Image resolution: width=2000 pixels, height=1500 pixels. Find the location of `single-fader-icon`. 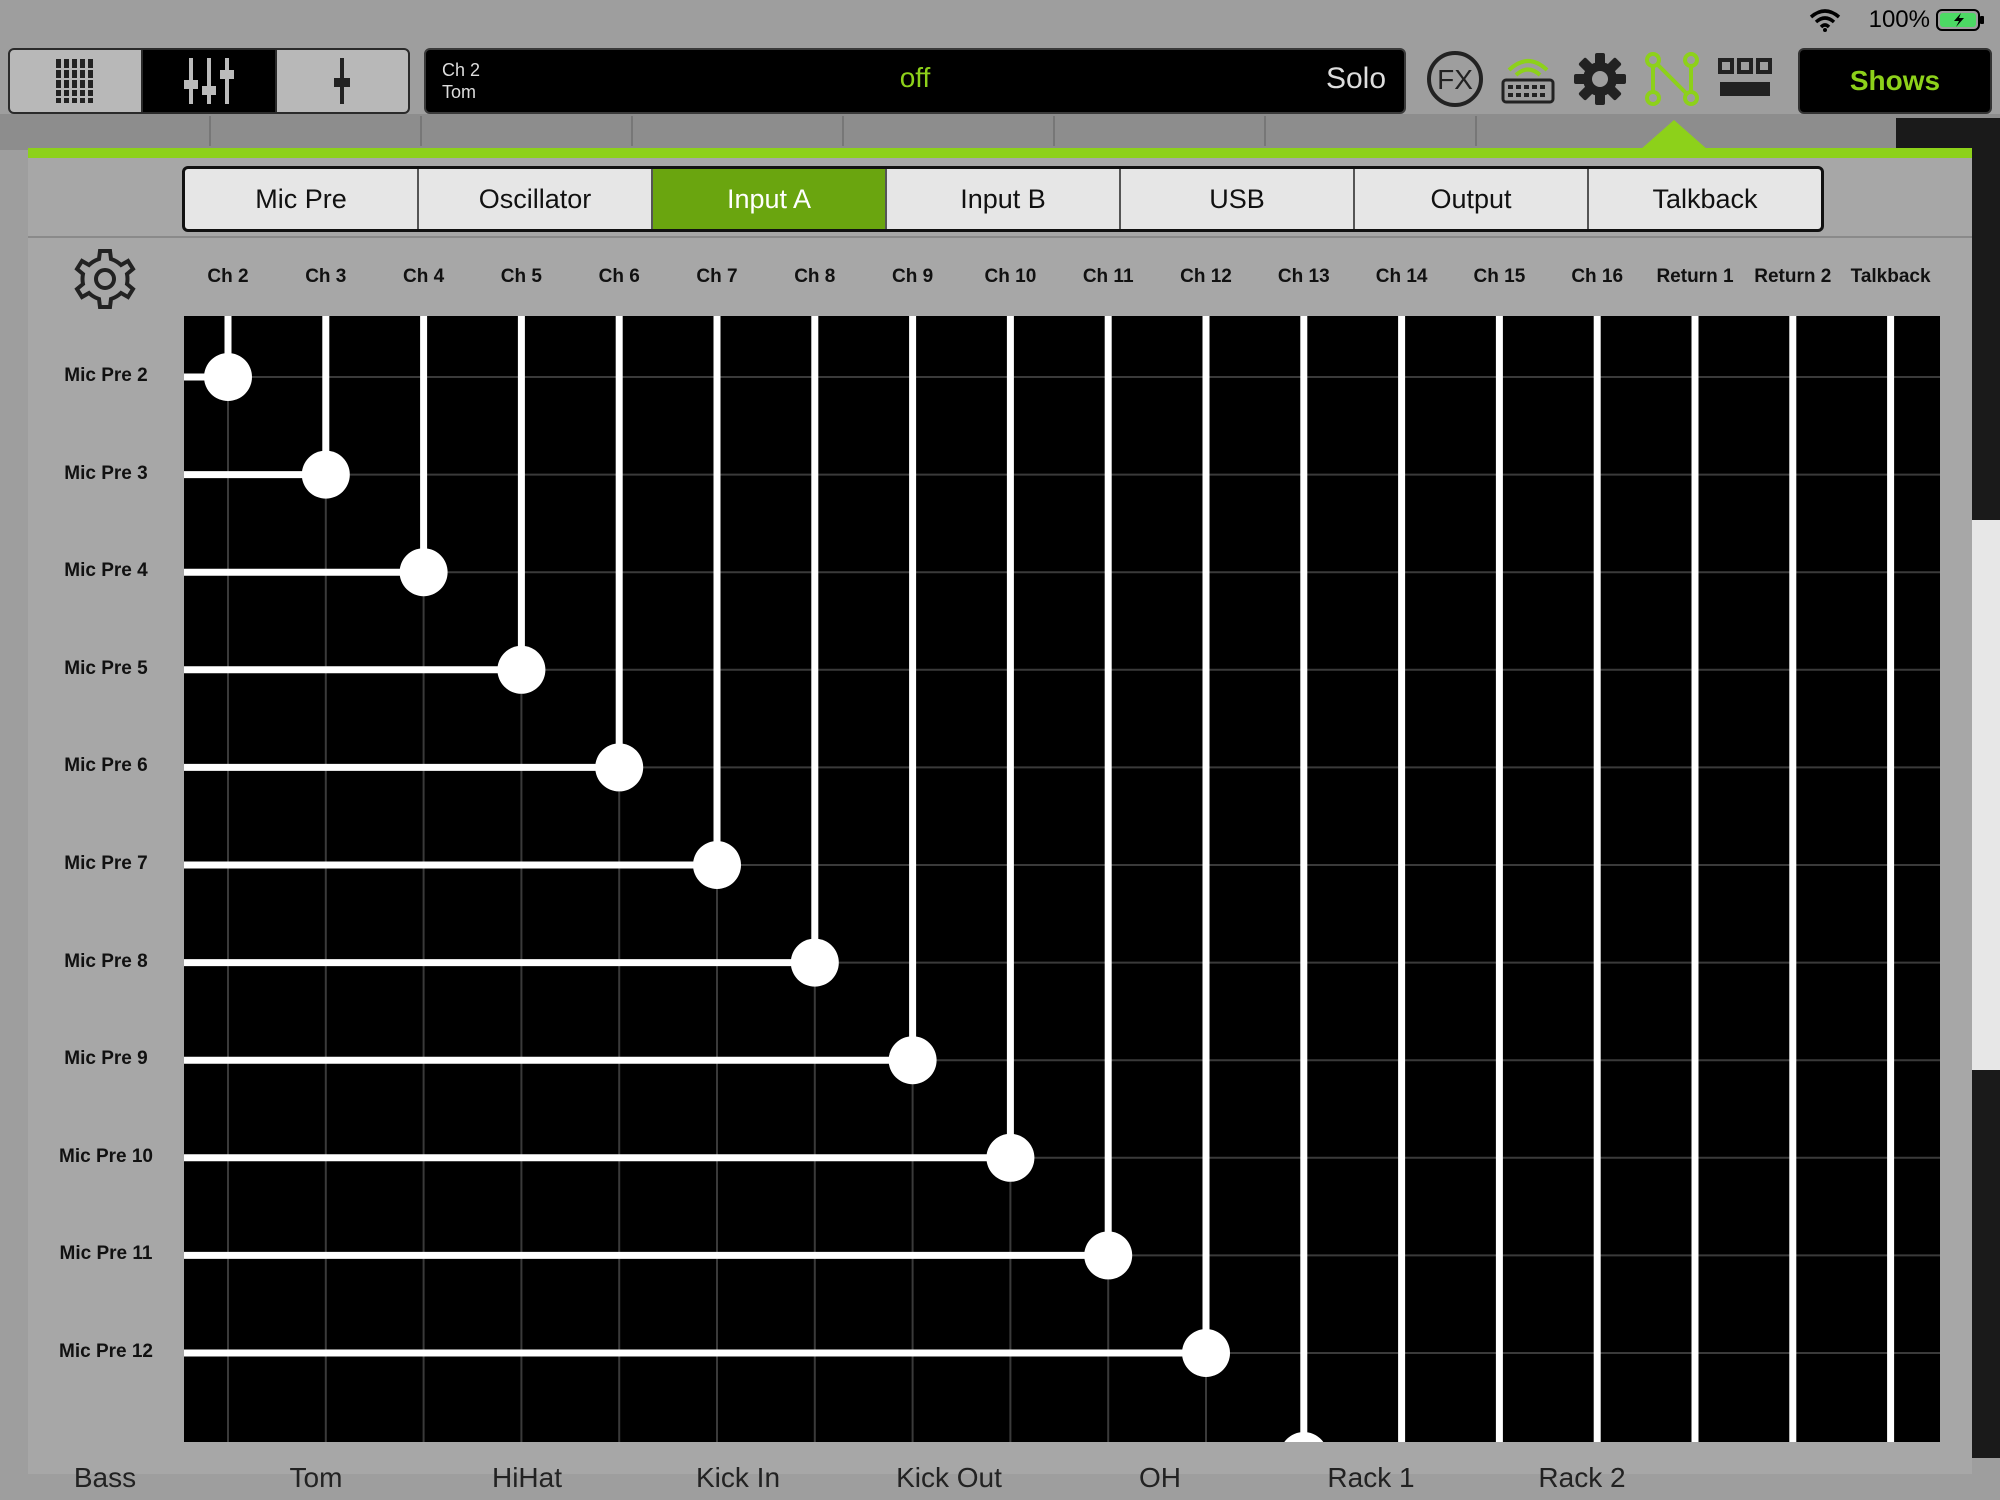

single-fader-icon is located at coordinates (342, 81).